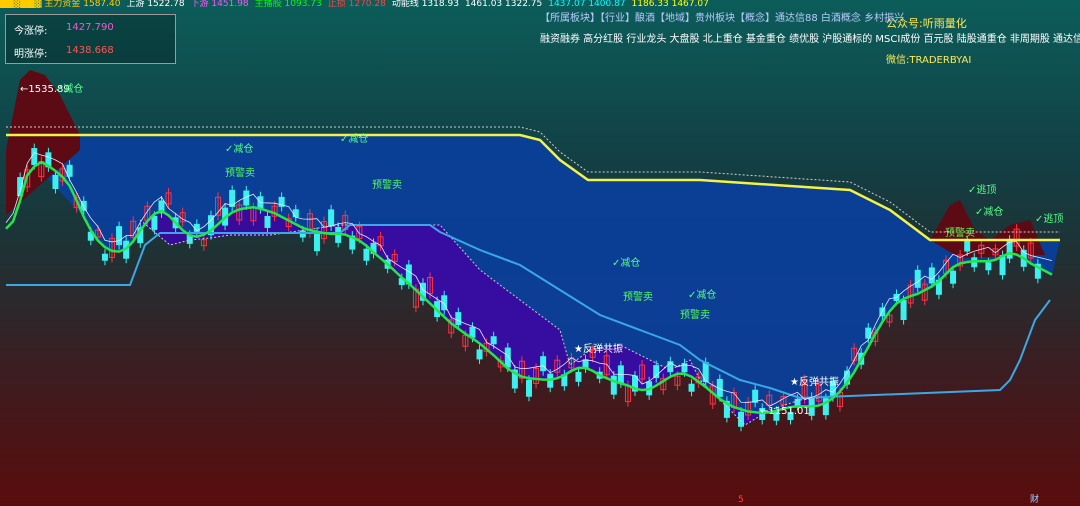 Image resolution: width=1080 pixels, height=506 pixels. Describe the element at coordinates (387, 184) in the screenshot. I see `signal-warn-sell-1: 预警卖` at that location.